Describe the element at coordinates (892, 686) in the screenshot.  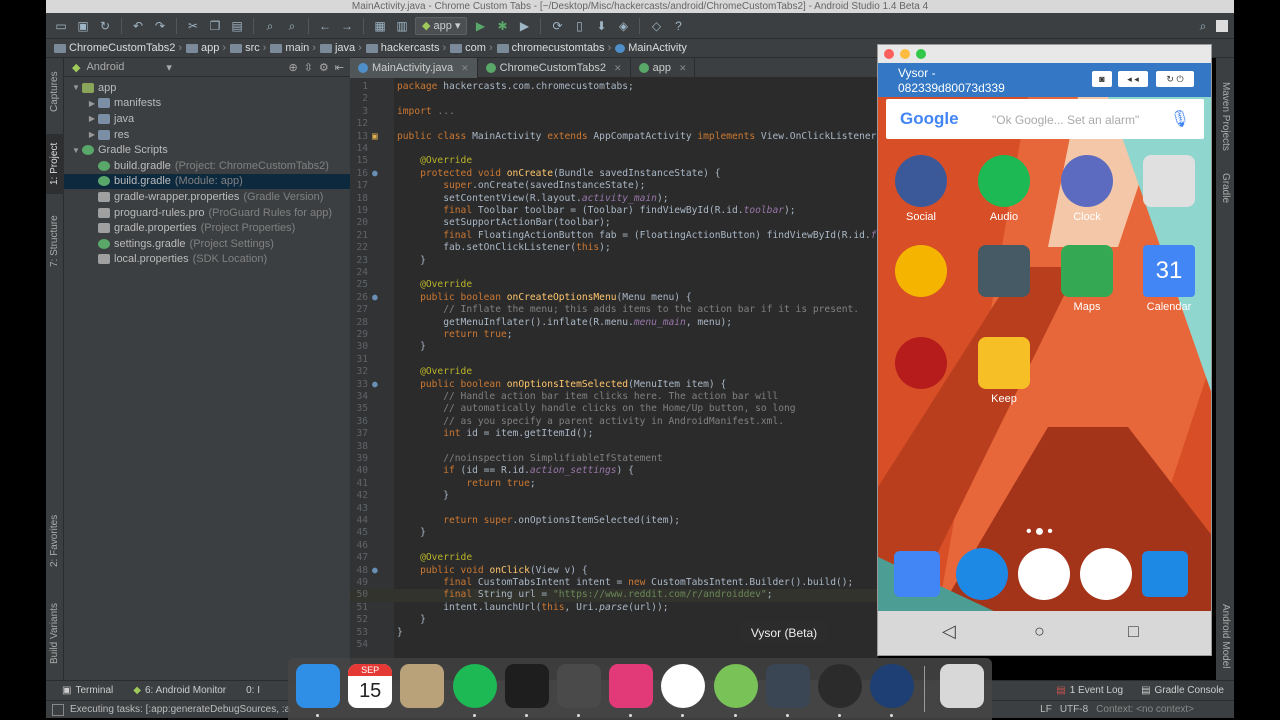
I see `quicktime-icon` at that location.